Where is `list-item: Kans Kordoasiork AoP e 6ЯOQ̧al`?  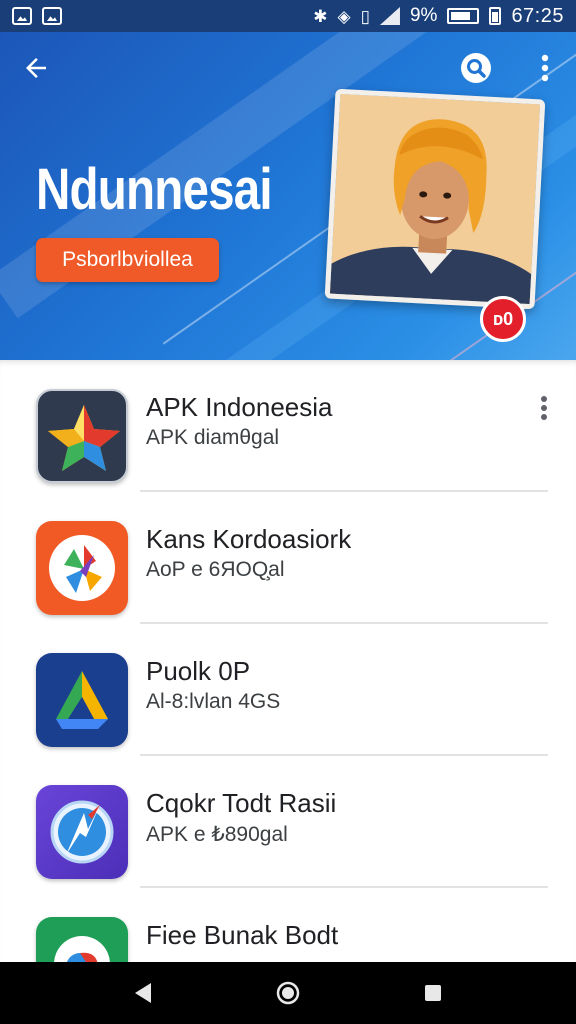
list-item: Kans Kordoasiork AoP e 6ЯOQ̧al is located at coordinates (288, 558).